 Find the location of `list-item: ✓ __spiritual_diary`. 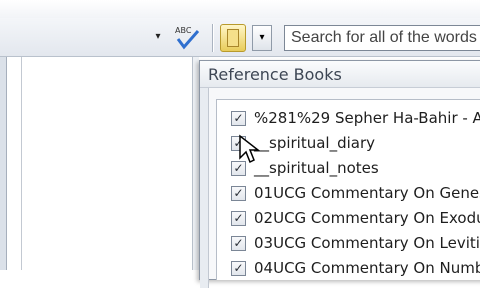

list-item: ✓ __spiritual_diary is located at coordinates (355, 144).